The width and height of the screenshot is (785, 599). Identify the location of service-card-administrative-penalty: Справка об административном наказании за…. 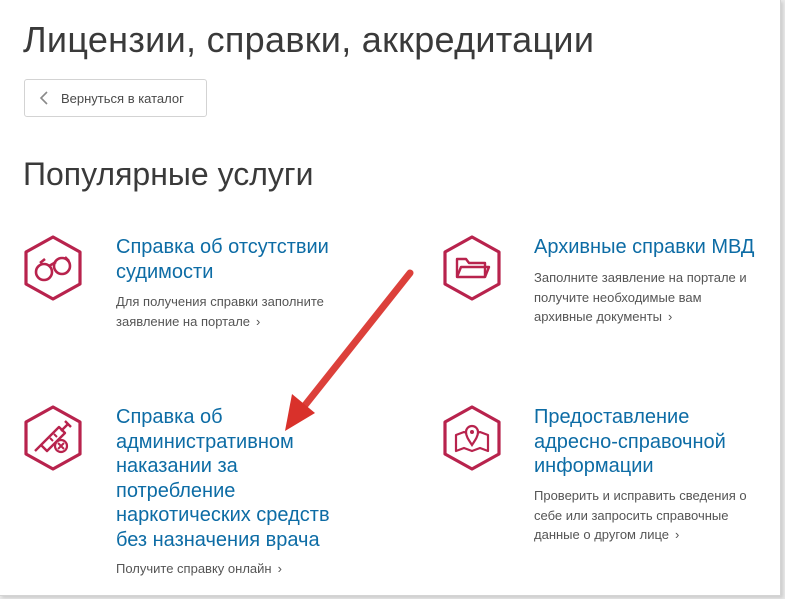
(188, 497).